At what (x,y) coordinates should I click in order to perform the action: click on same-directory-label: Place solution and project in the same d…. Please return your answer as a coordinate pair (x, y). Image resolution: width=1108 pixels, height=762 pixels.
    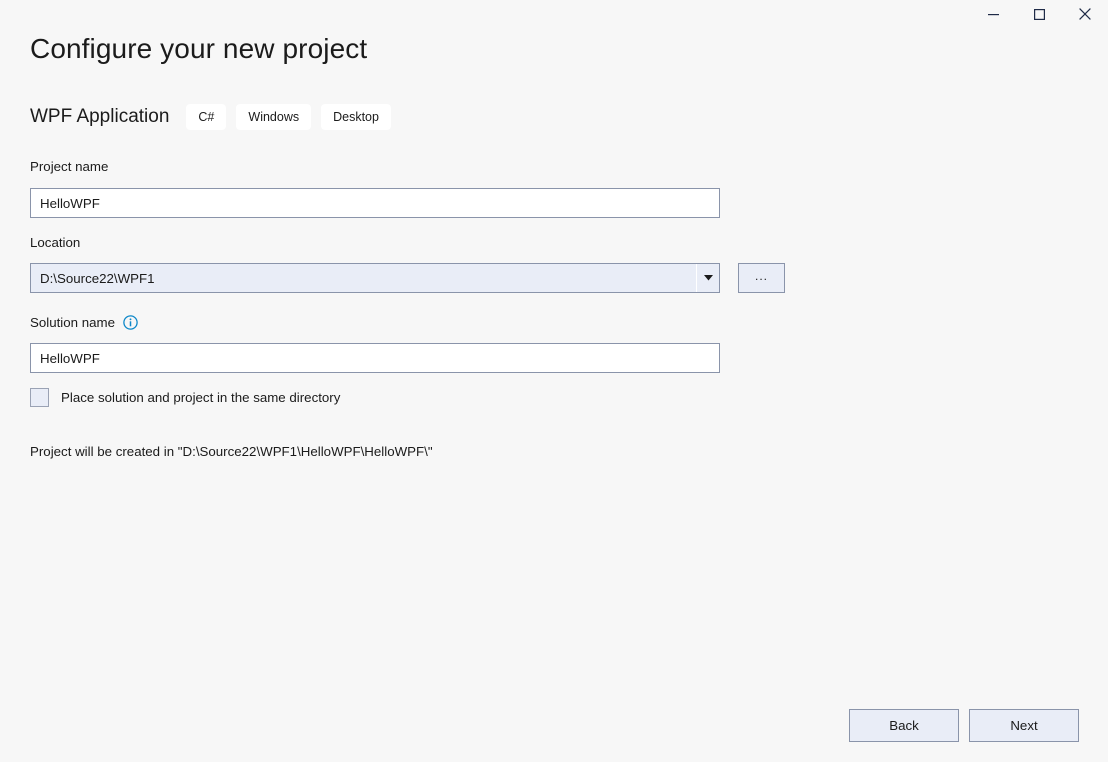
    Looking at the image, I should click on (201, 397).